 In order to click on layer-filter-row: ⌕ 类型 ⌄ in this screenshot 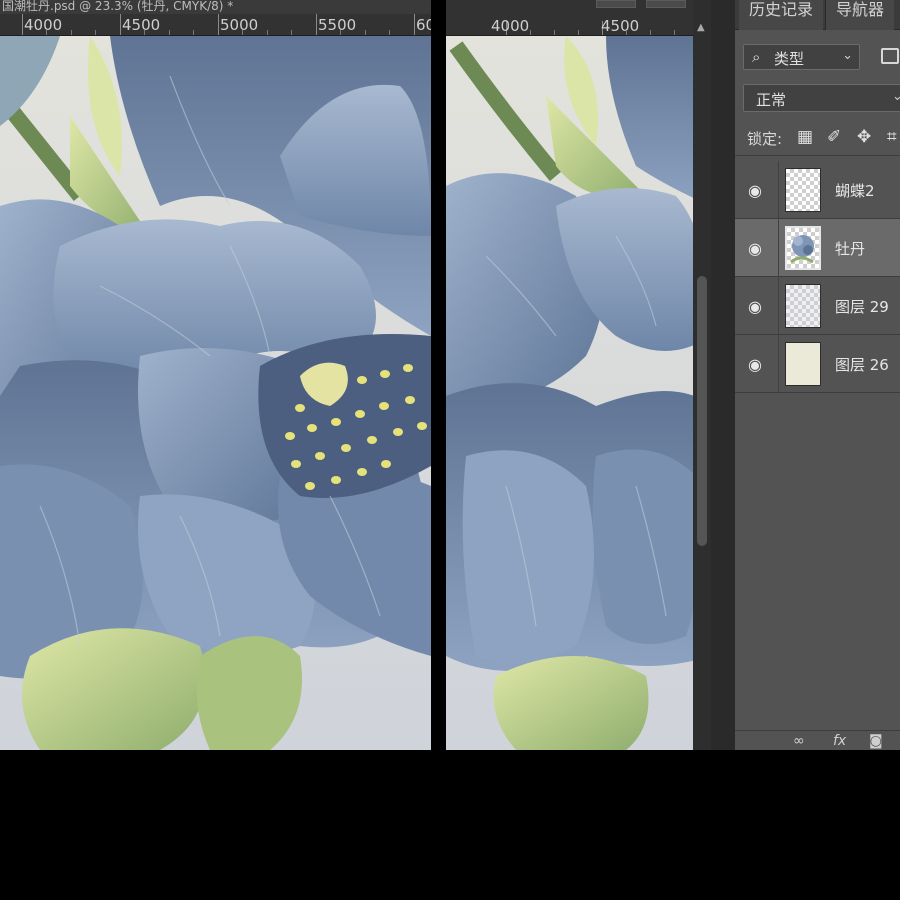, I will do `click(817, 57)`.